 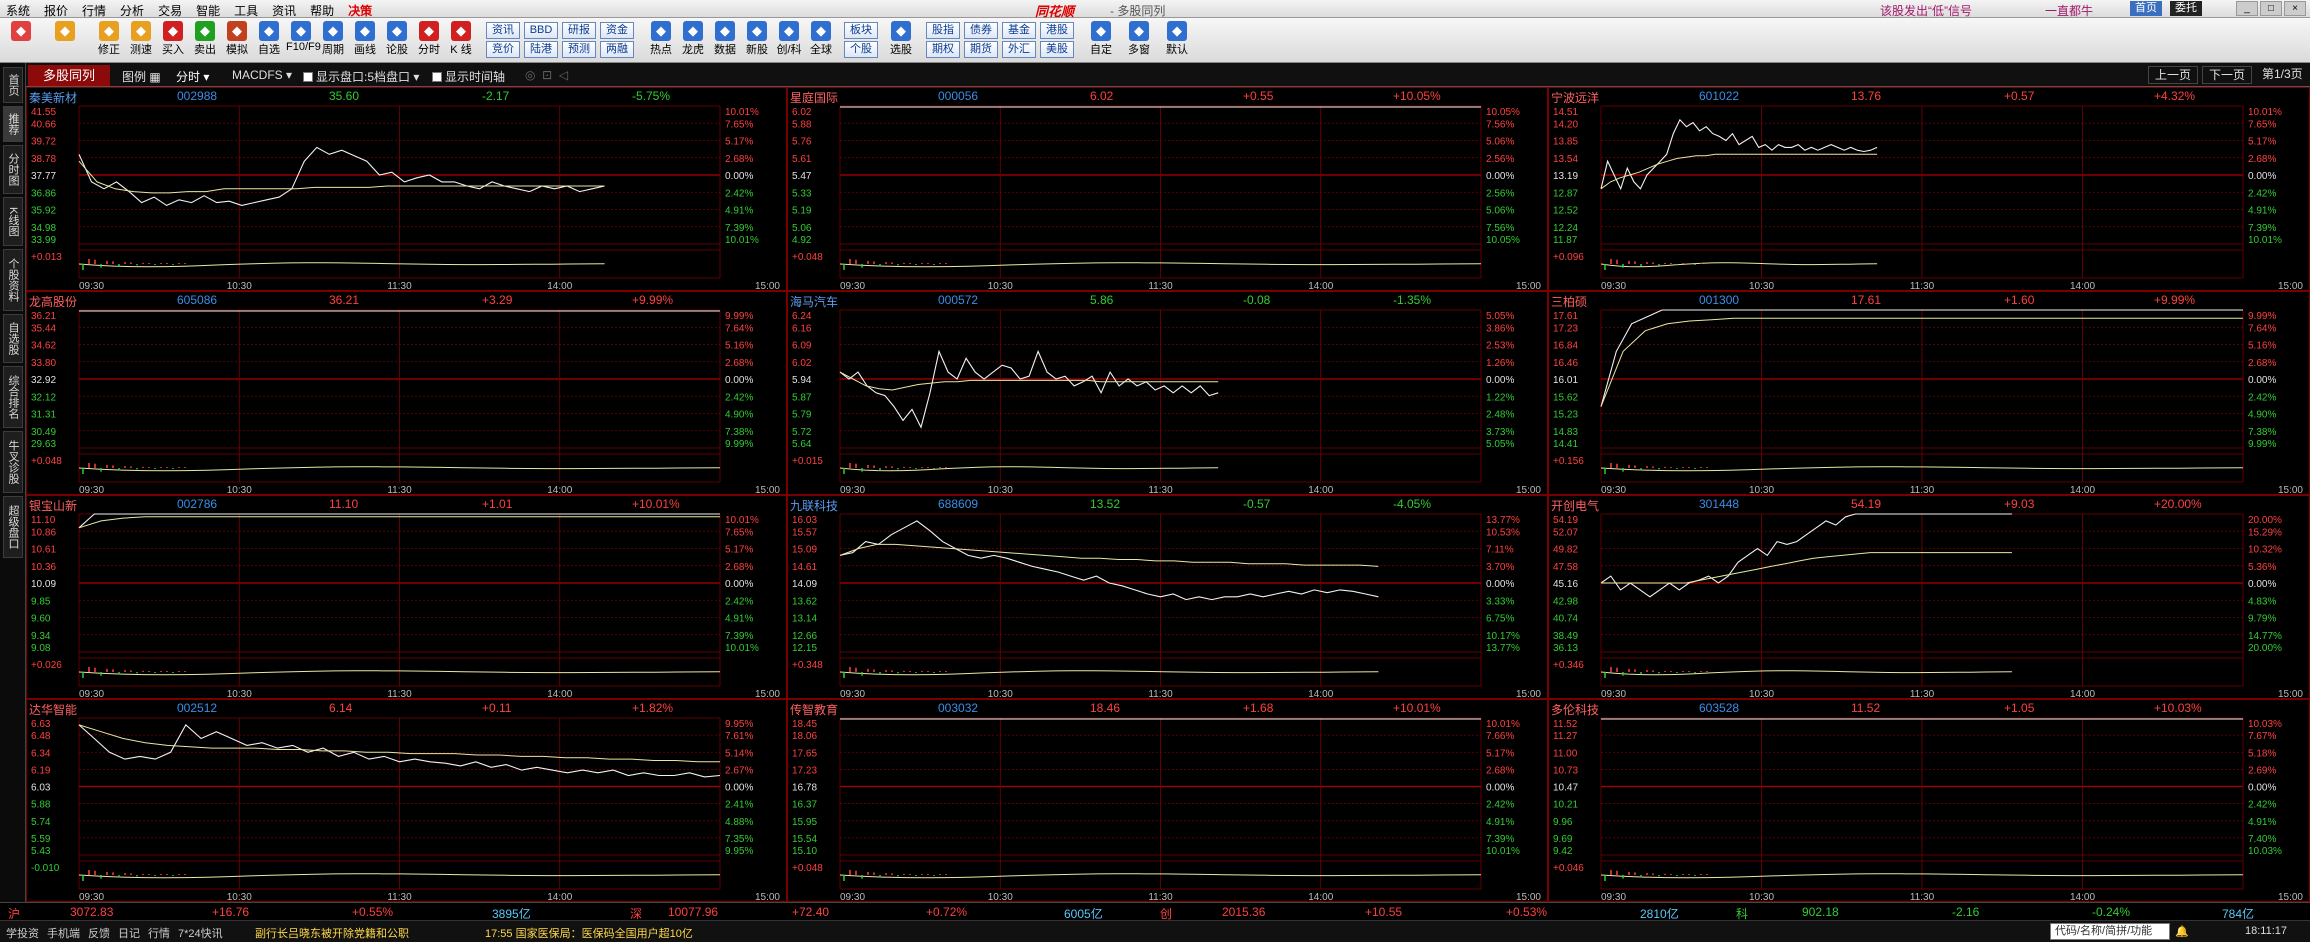 What do you see at coordinates (2186, 8) in the screenshot?
I see `order-chip: 委托` at bounding box center [2186, 8].